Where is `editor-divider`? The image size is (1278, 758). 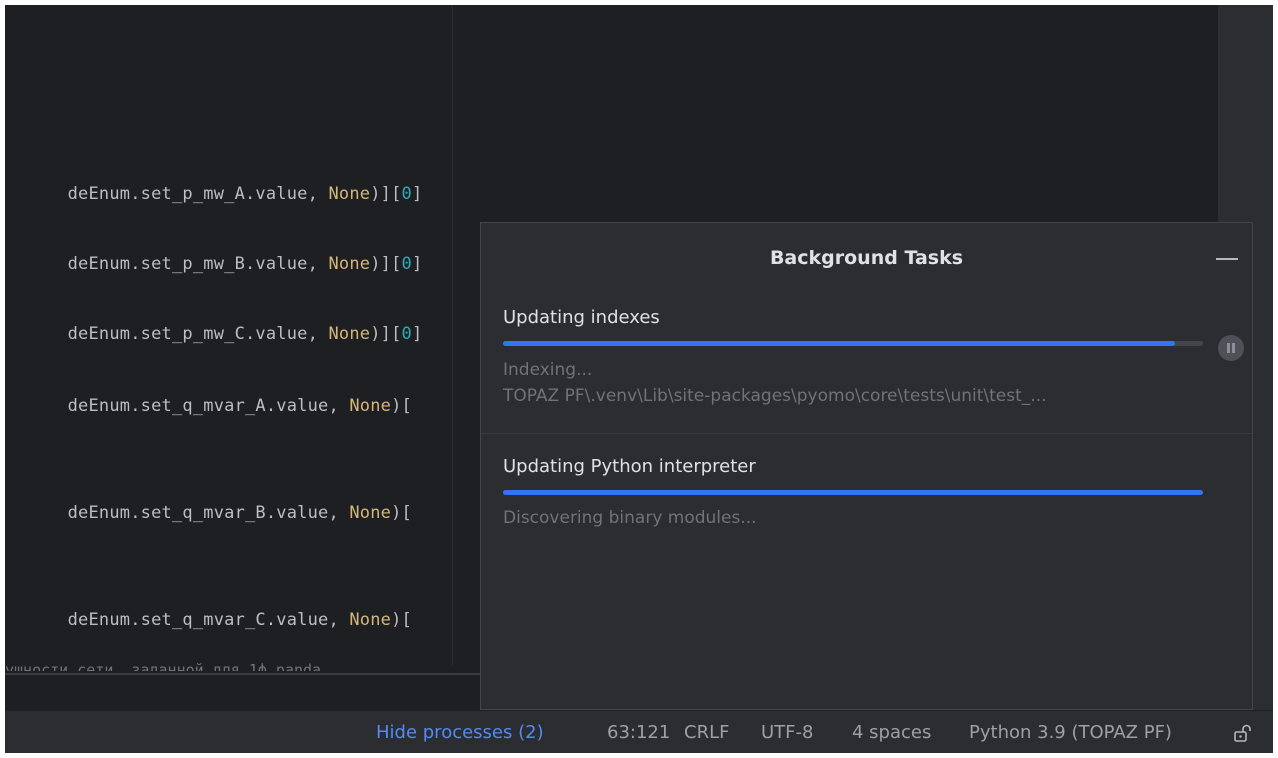
editor-divider is located at coordinates (452, 335).